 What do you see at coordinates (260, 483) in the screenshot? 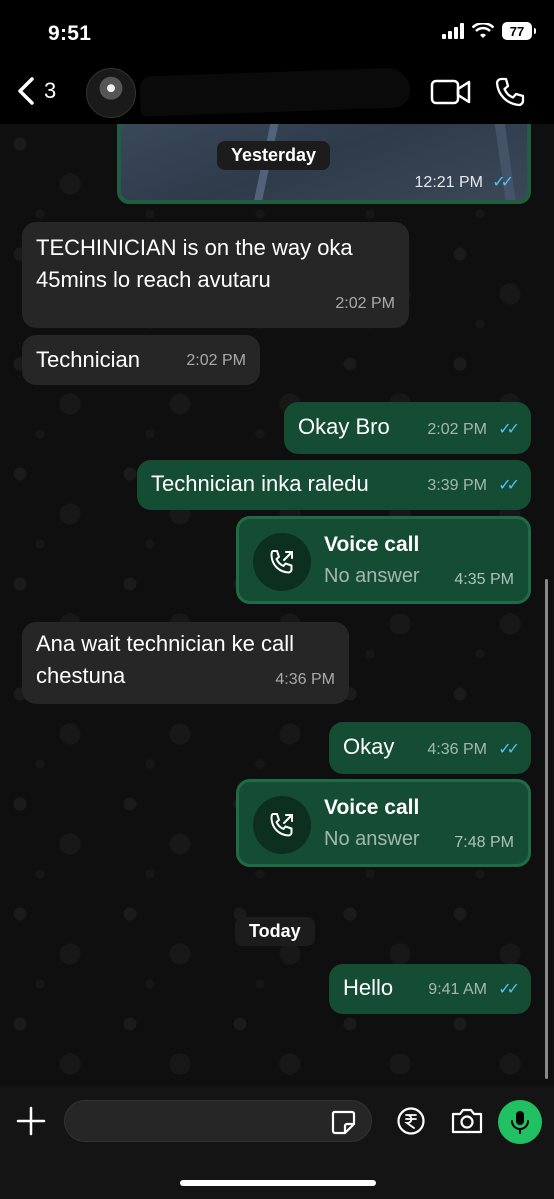
I see `message-text: Technician inka raledu` at bounding box center [260, 483].